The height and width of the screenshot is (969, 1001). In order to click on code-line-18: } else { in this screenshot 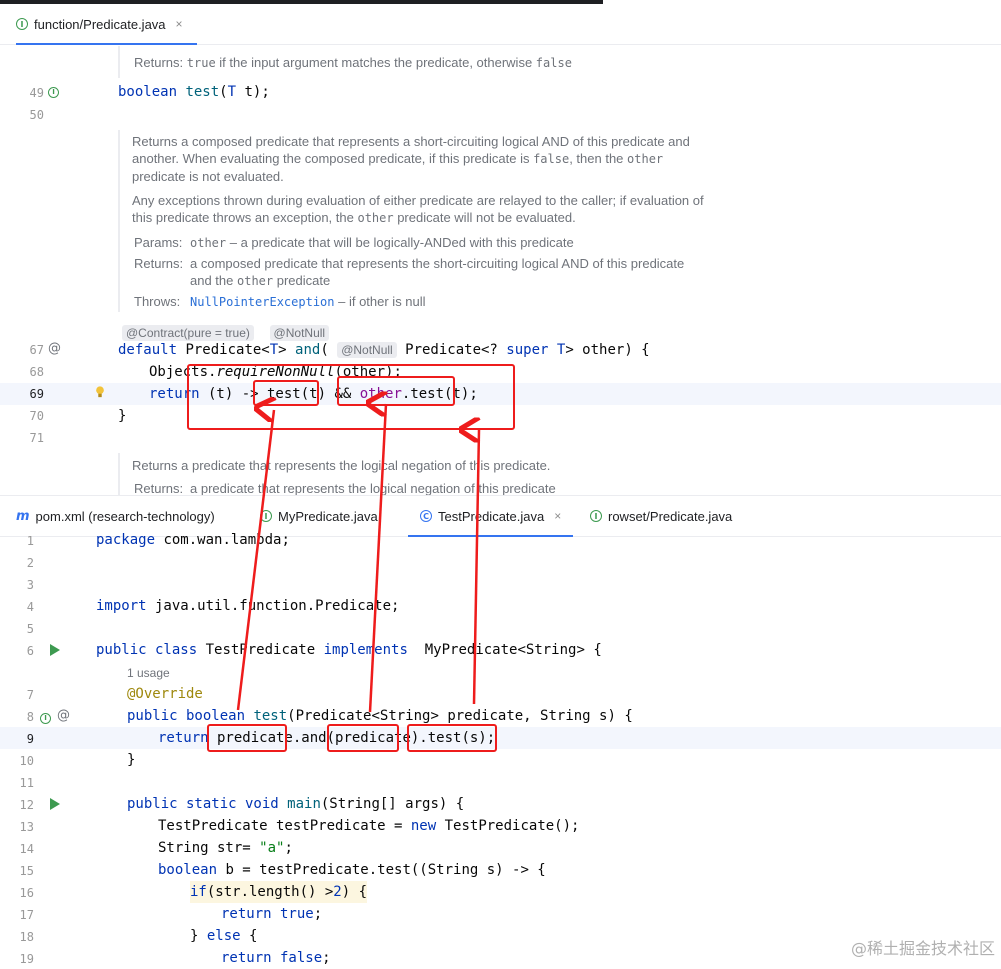, I will do `click(224, 936)`.